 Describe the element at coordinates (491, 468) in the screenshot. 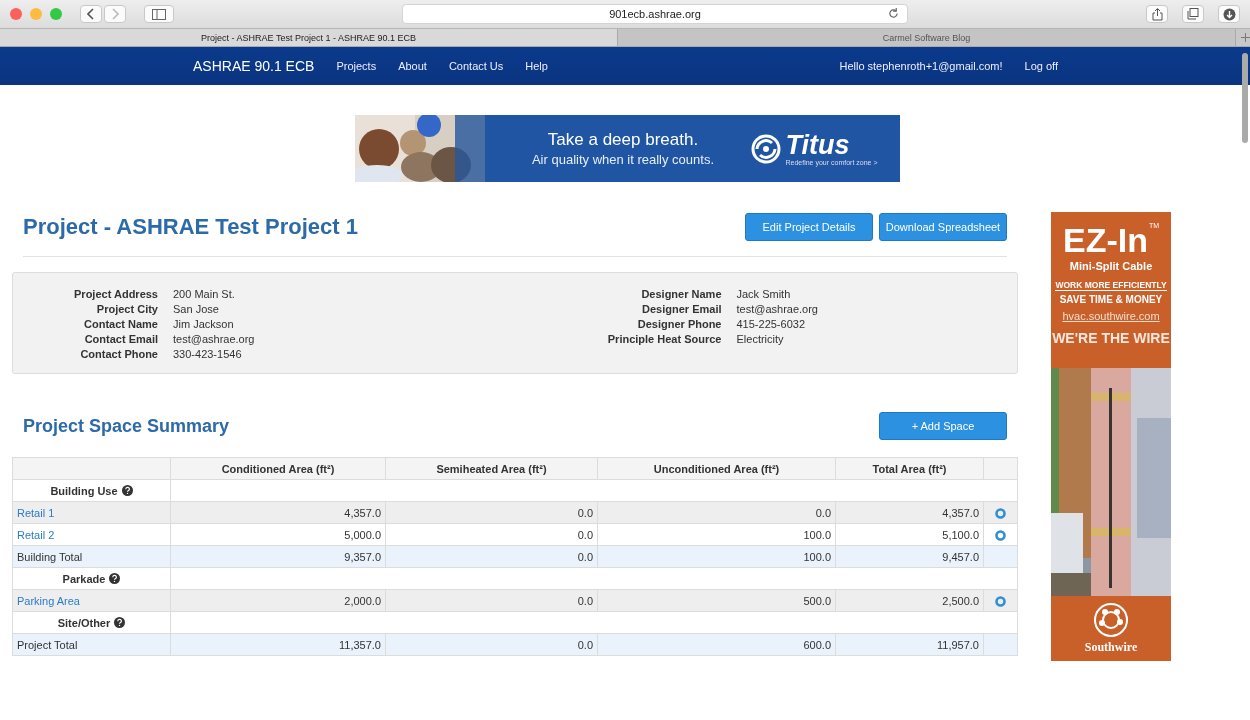

I see `column-header: Semiheated Area (ft²)` at that location.